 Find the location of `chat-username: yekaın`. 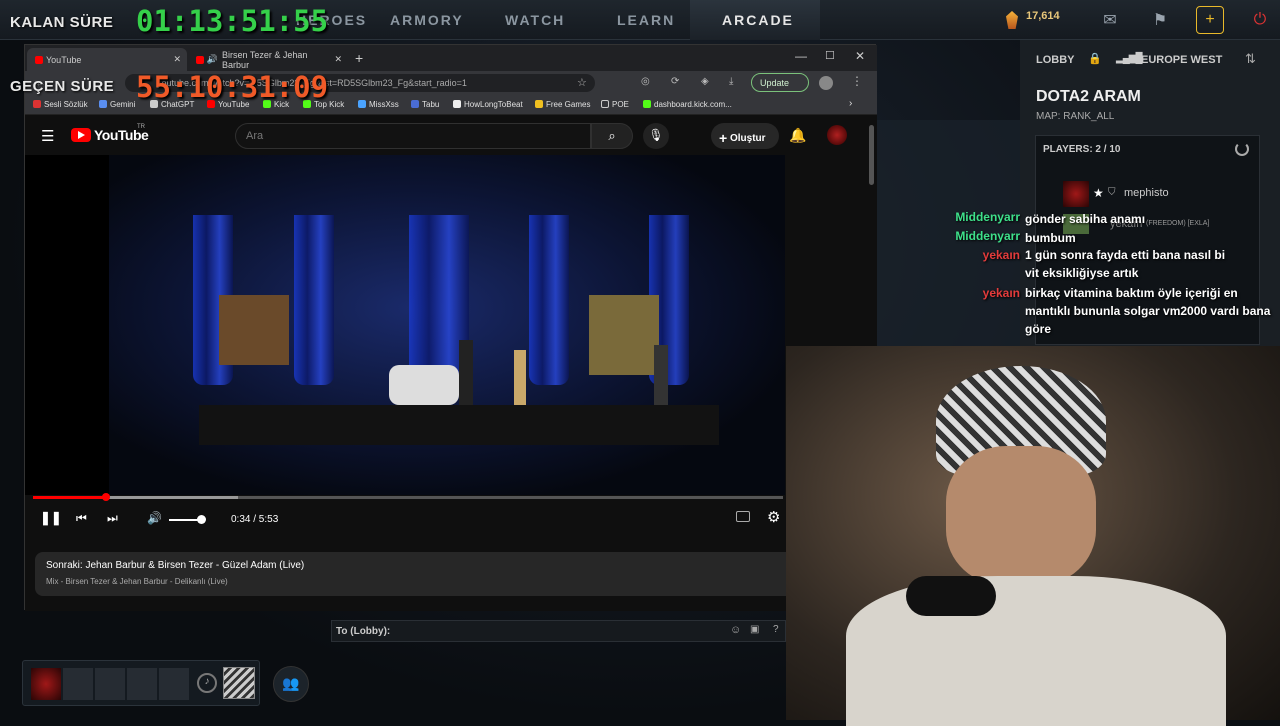

chat-username: yekaın is located at coordinates (1001, 293).